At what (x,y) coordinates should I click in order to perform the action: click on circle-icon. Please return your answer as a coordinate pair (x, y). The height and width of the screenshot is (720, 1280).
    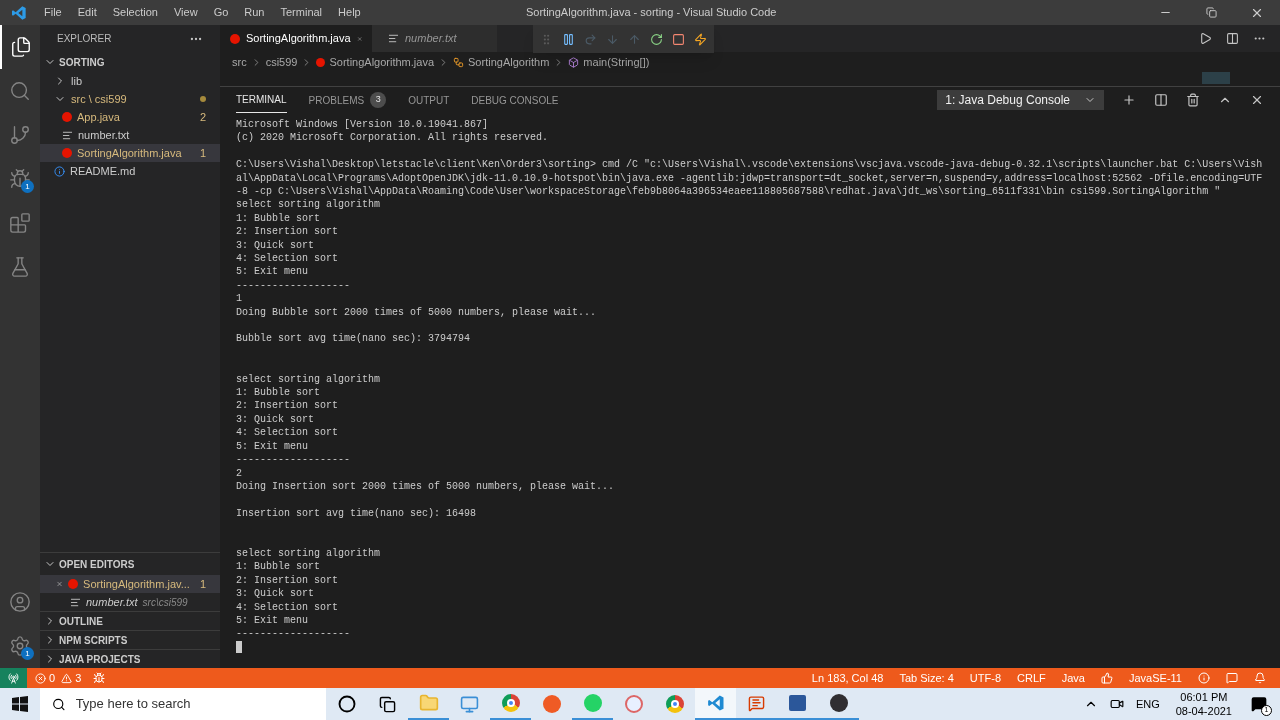
    Looking at the image, I should click on (346, 704).